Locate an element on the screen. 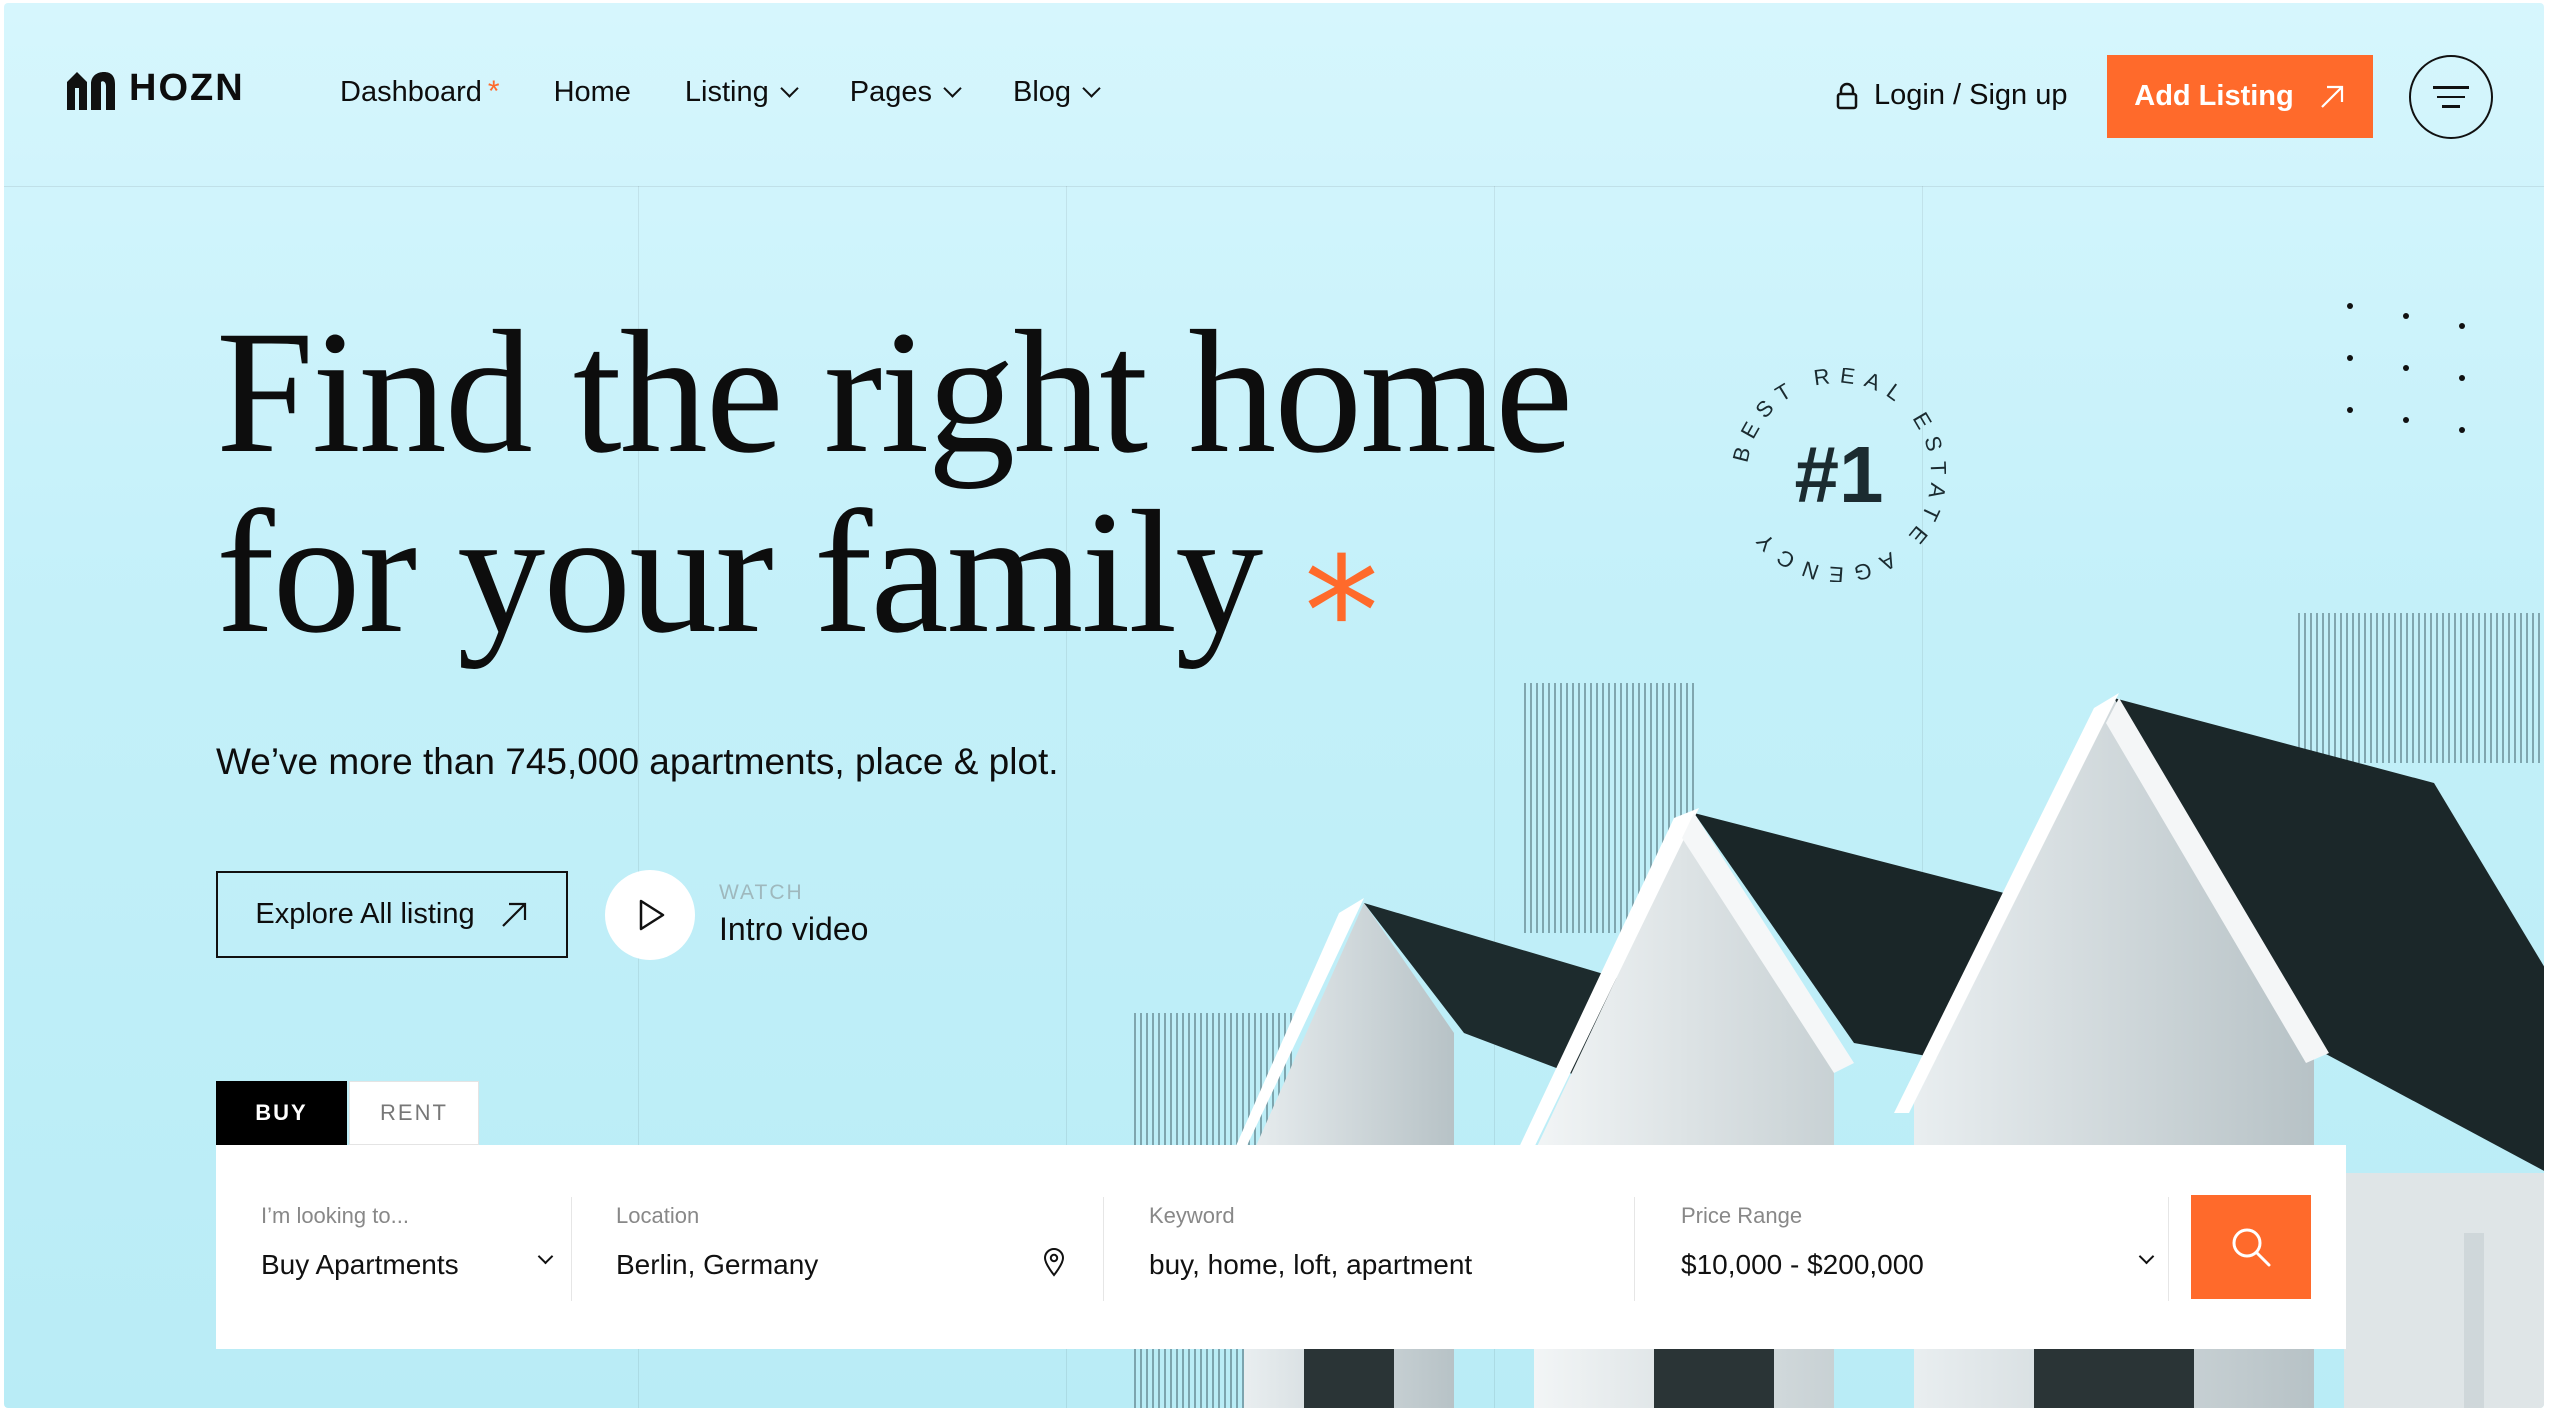 This screenshot has height=1411, width=2551. explore-listing-button: Explore All listing is located at coordinates (392, 914).